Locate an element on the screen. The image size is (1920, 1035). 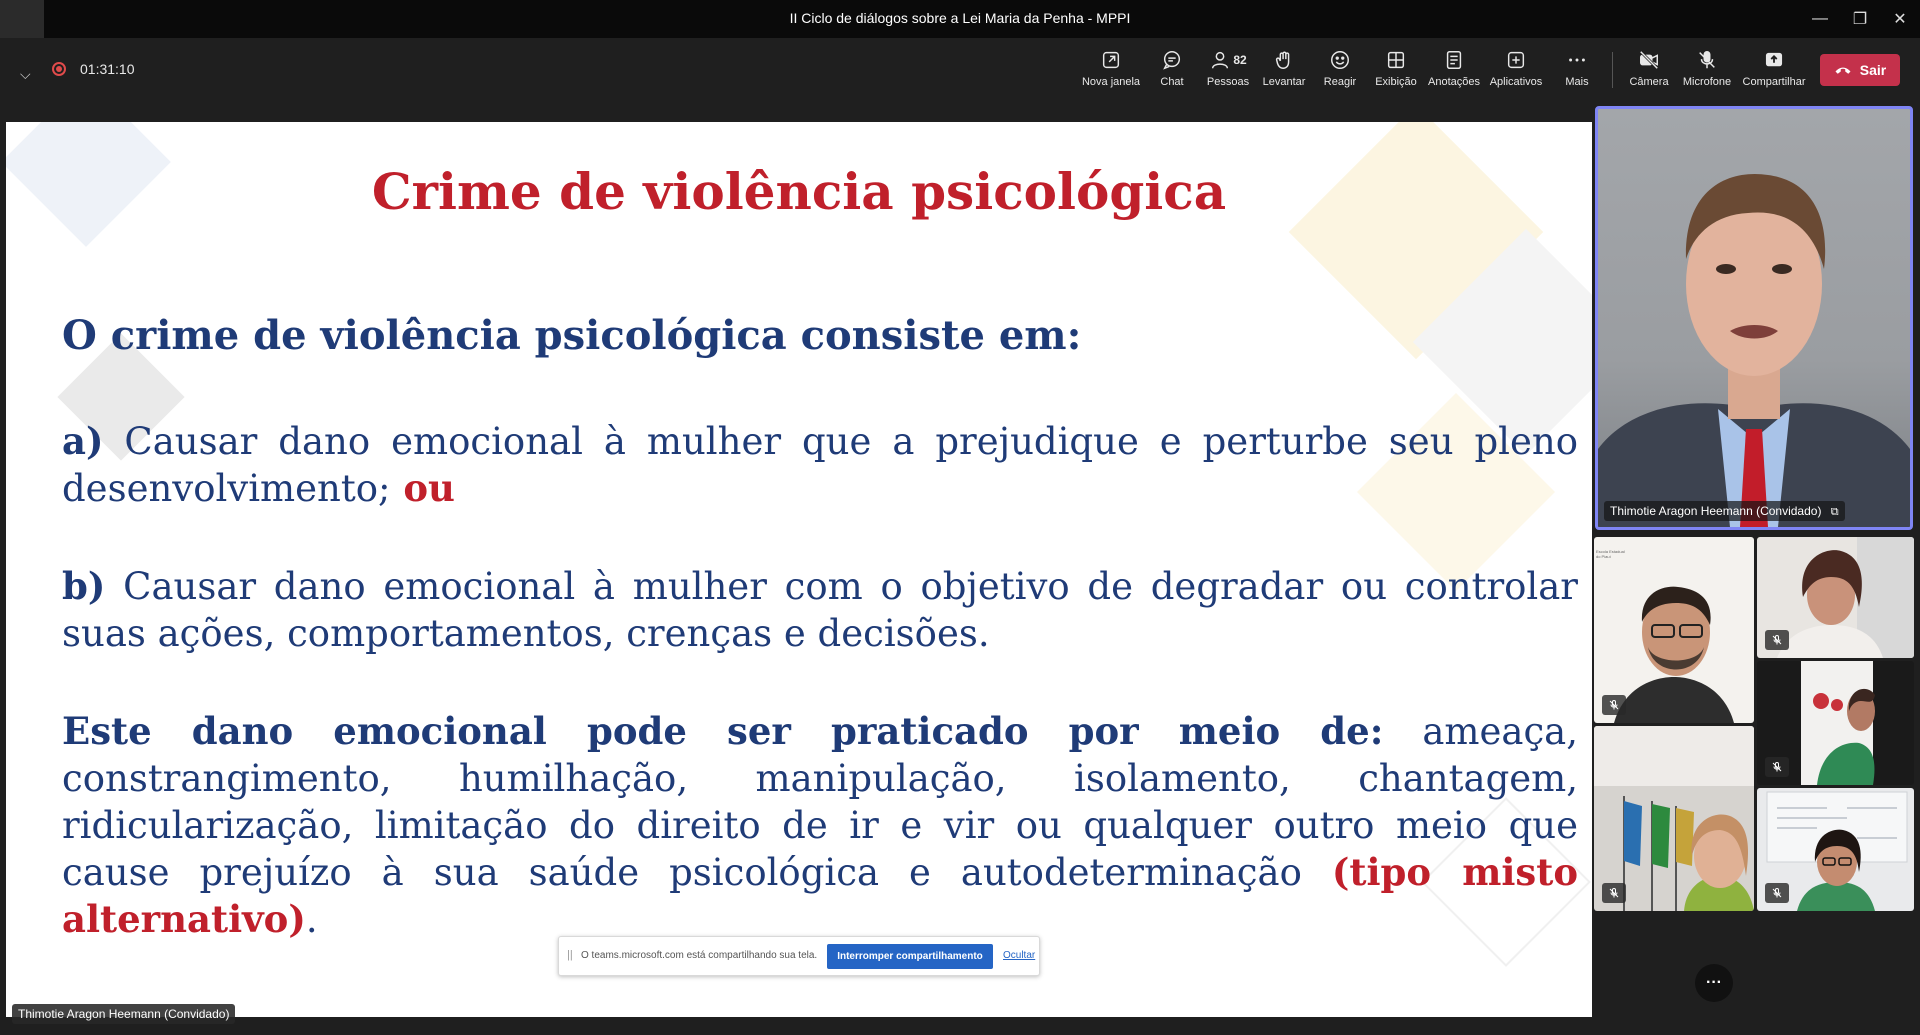
new-window-button: Nova janela is located at coordinates (1111, 71).